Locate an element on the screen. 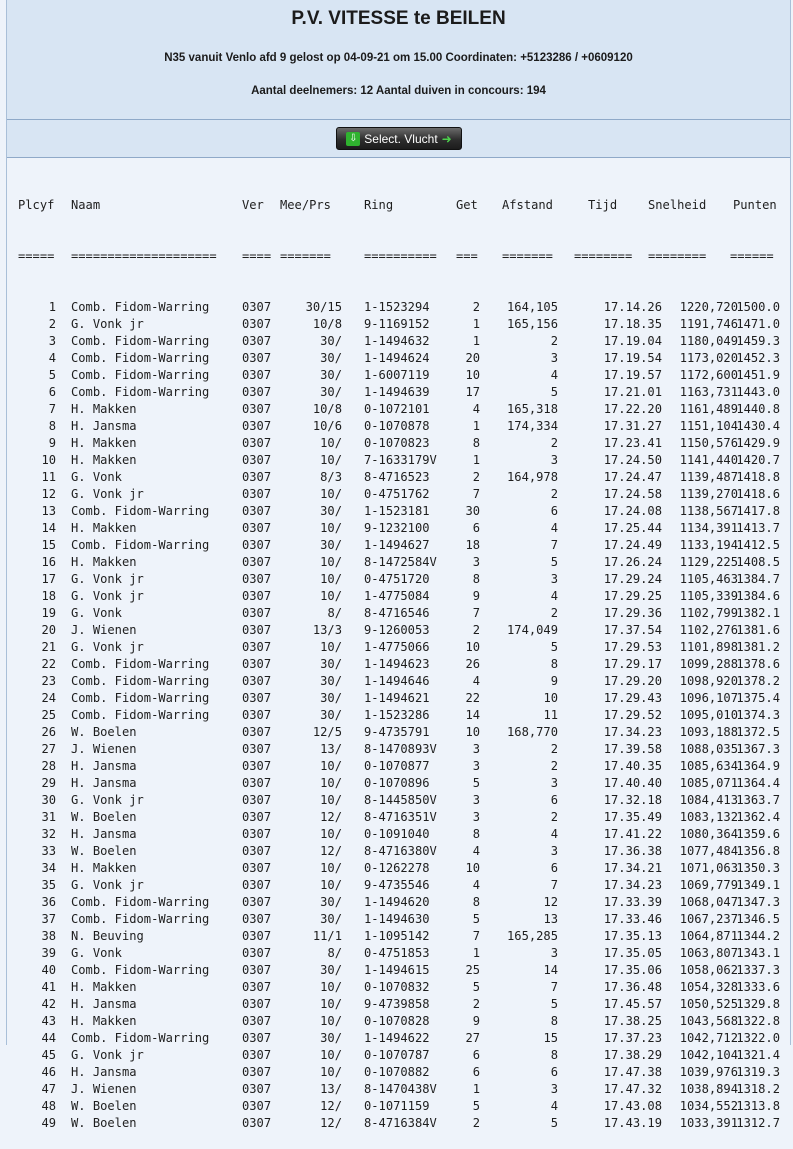  select-flight-button: ⇩ Select. Vlucht ➜ is located at coordinates (399, 138).